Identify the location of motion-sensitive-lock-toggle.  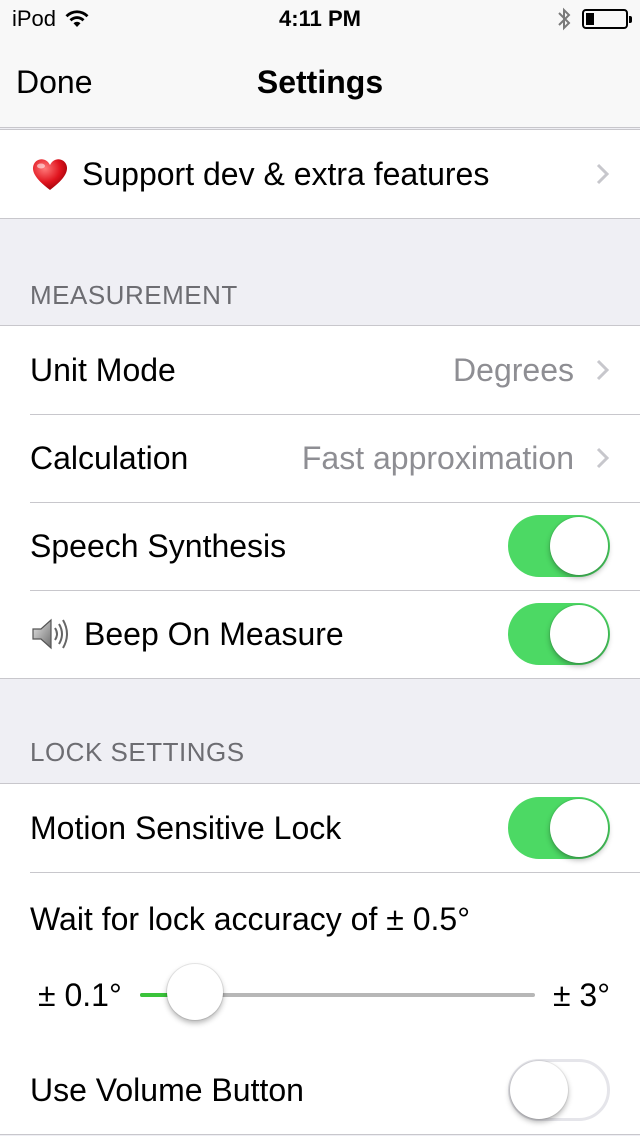
(559, 828).